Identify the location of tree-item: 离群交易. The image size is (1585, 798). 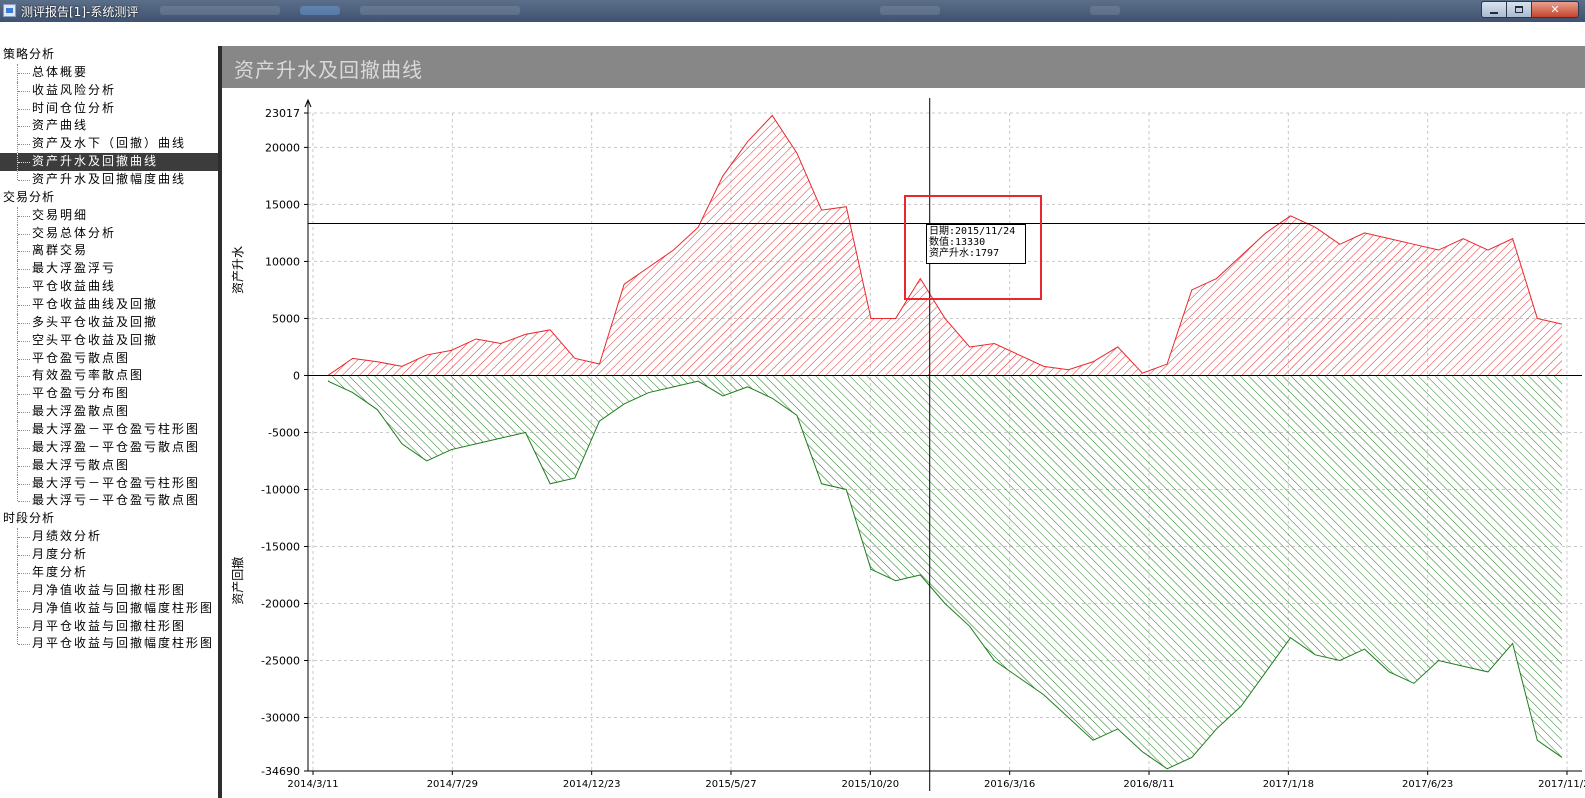
(109, 251).